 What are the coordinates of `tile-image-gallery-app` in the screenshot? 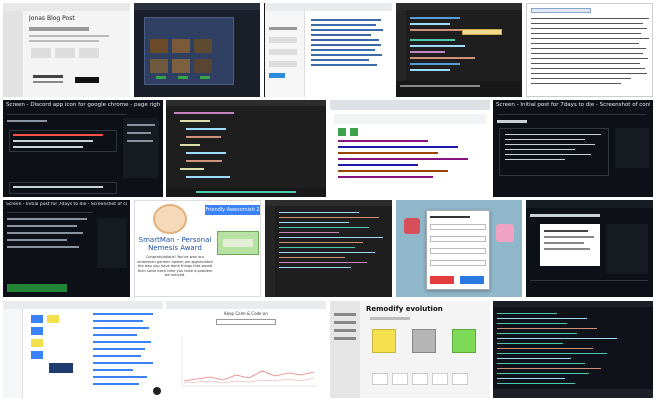 It's located at (197, 50).